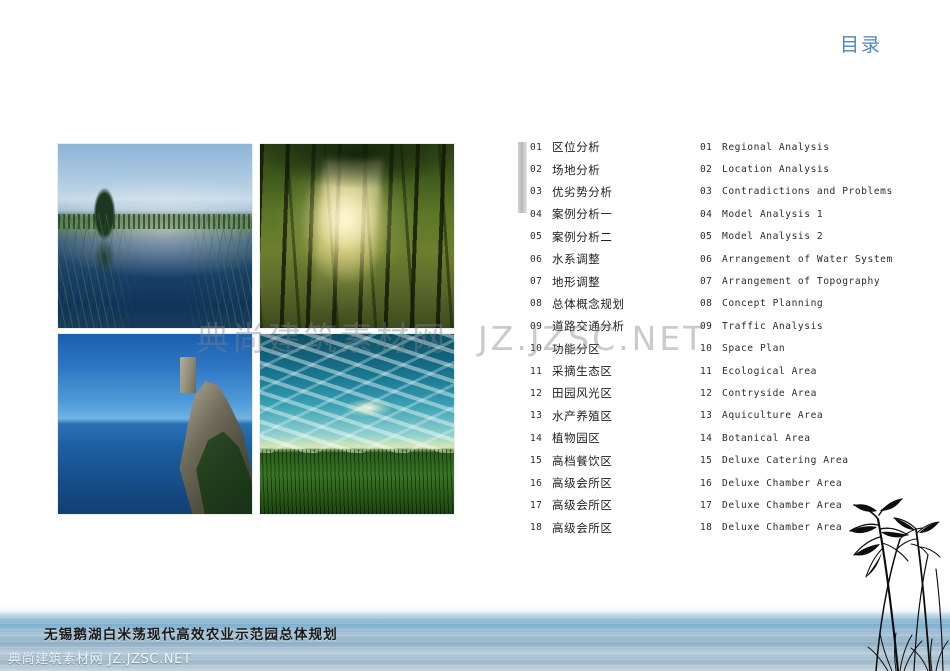  I want to click on toc-item-cn-row: 13 水产养殖区, so click(615, 416).